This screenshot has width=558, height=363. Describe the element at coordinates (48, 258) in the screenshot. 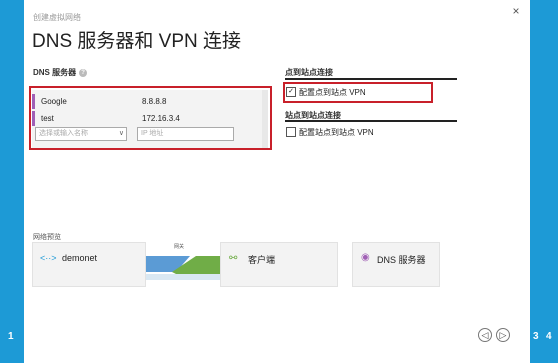

I see `vnet-icon: <··>` at that location.